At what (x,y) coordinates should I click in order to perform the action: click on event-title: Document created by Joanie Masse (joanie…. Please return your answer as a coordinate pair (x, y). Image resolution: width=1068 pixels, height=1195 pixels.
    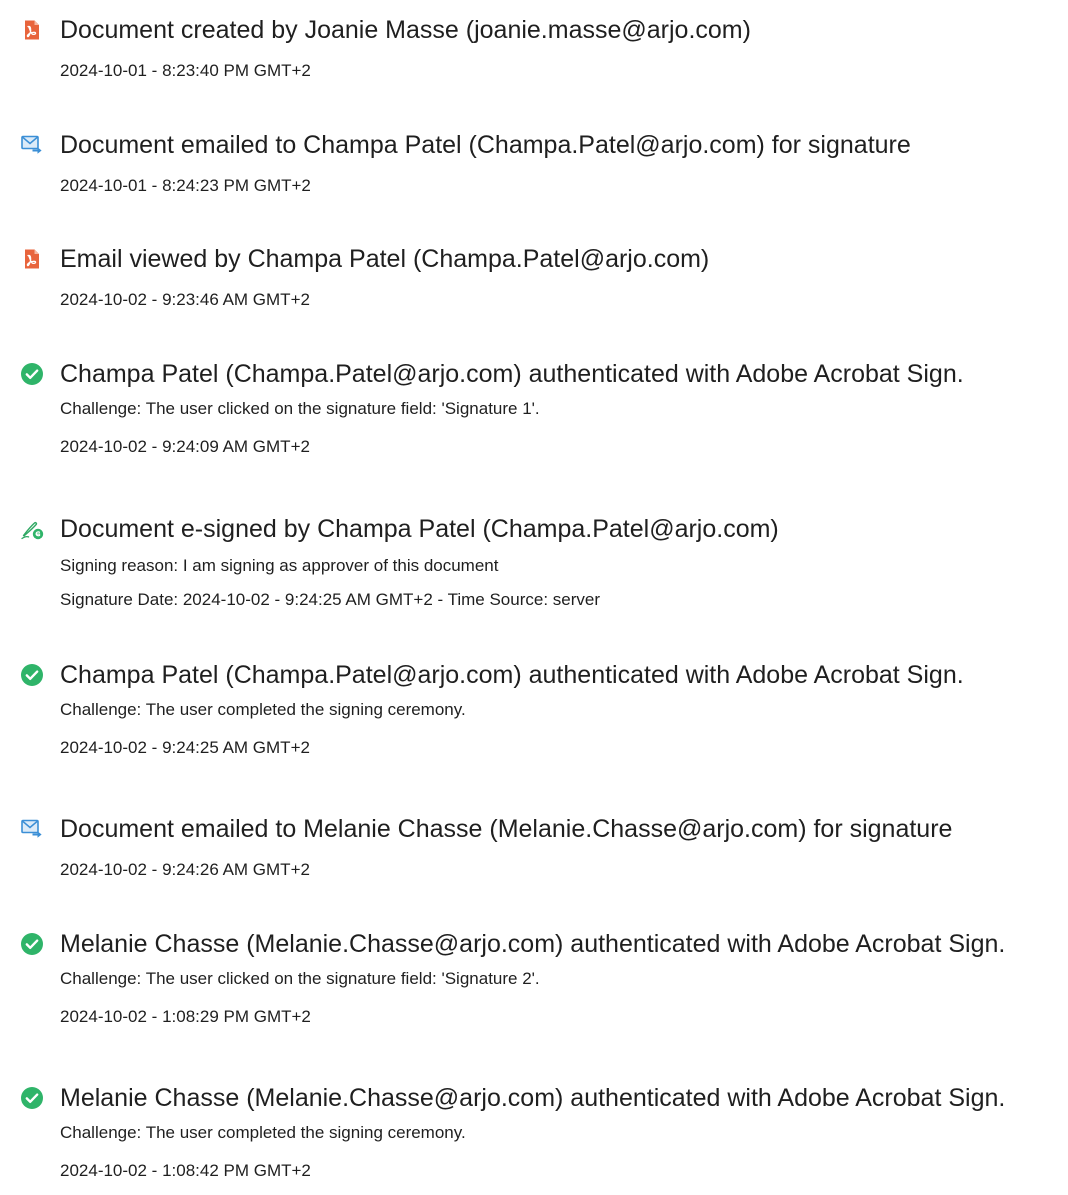
    Looking at the image, I should click on (405, 30).